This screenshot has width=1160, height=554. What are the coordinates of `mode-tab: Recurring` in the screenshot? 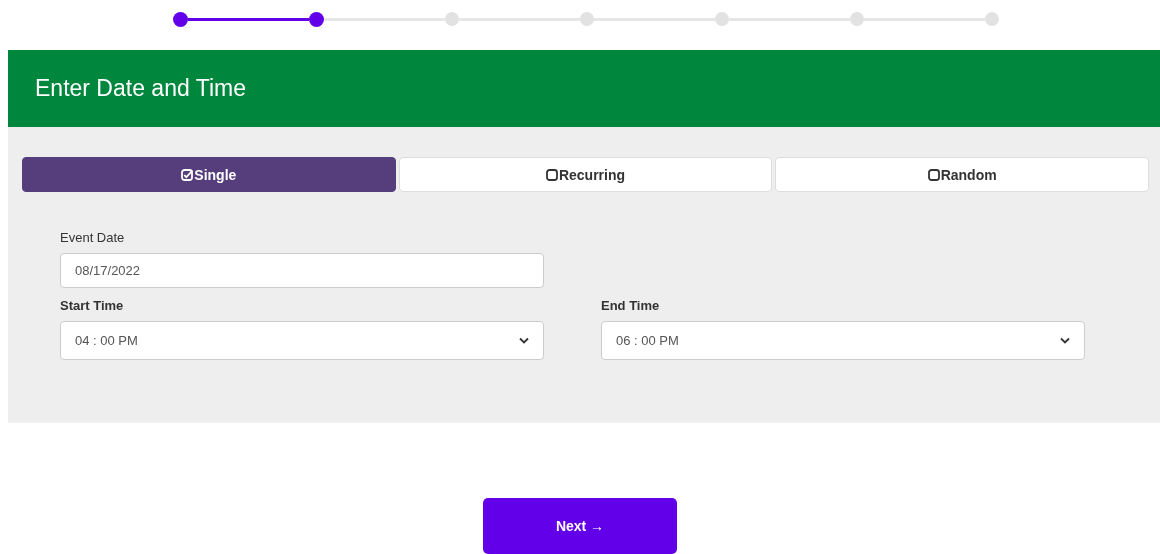 It's located at (585, 174).